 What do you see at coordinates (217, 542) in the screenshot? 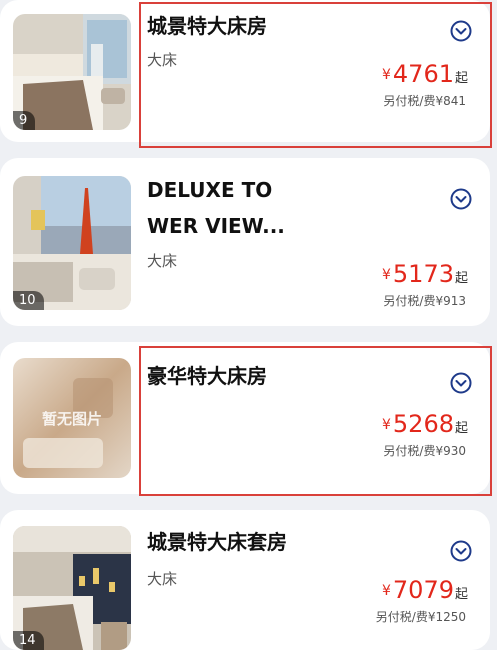
I see `room-name: 城景特大床套房` at bounding box center [217, 542].